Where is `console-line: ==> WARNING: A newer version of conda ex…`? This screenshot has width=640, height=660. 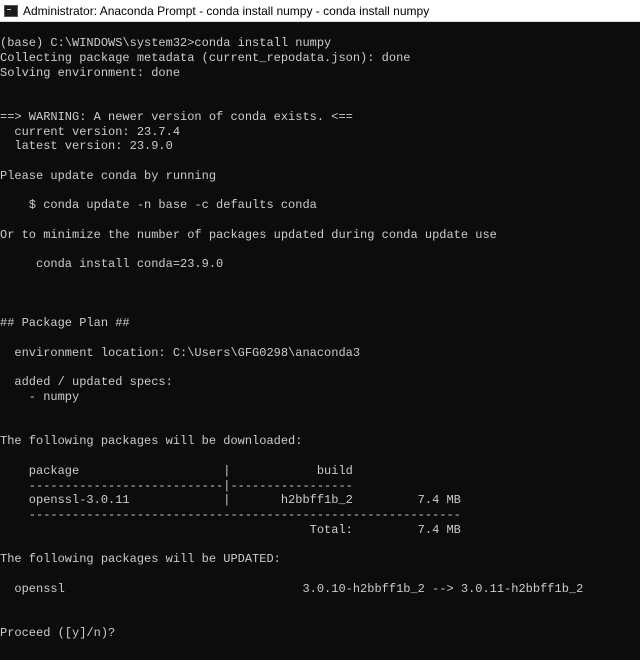 console-line: ==> WARNING: A newer version of conda ex… is located at coordinates (176, 116).